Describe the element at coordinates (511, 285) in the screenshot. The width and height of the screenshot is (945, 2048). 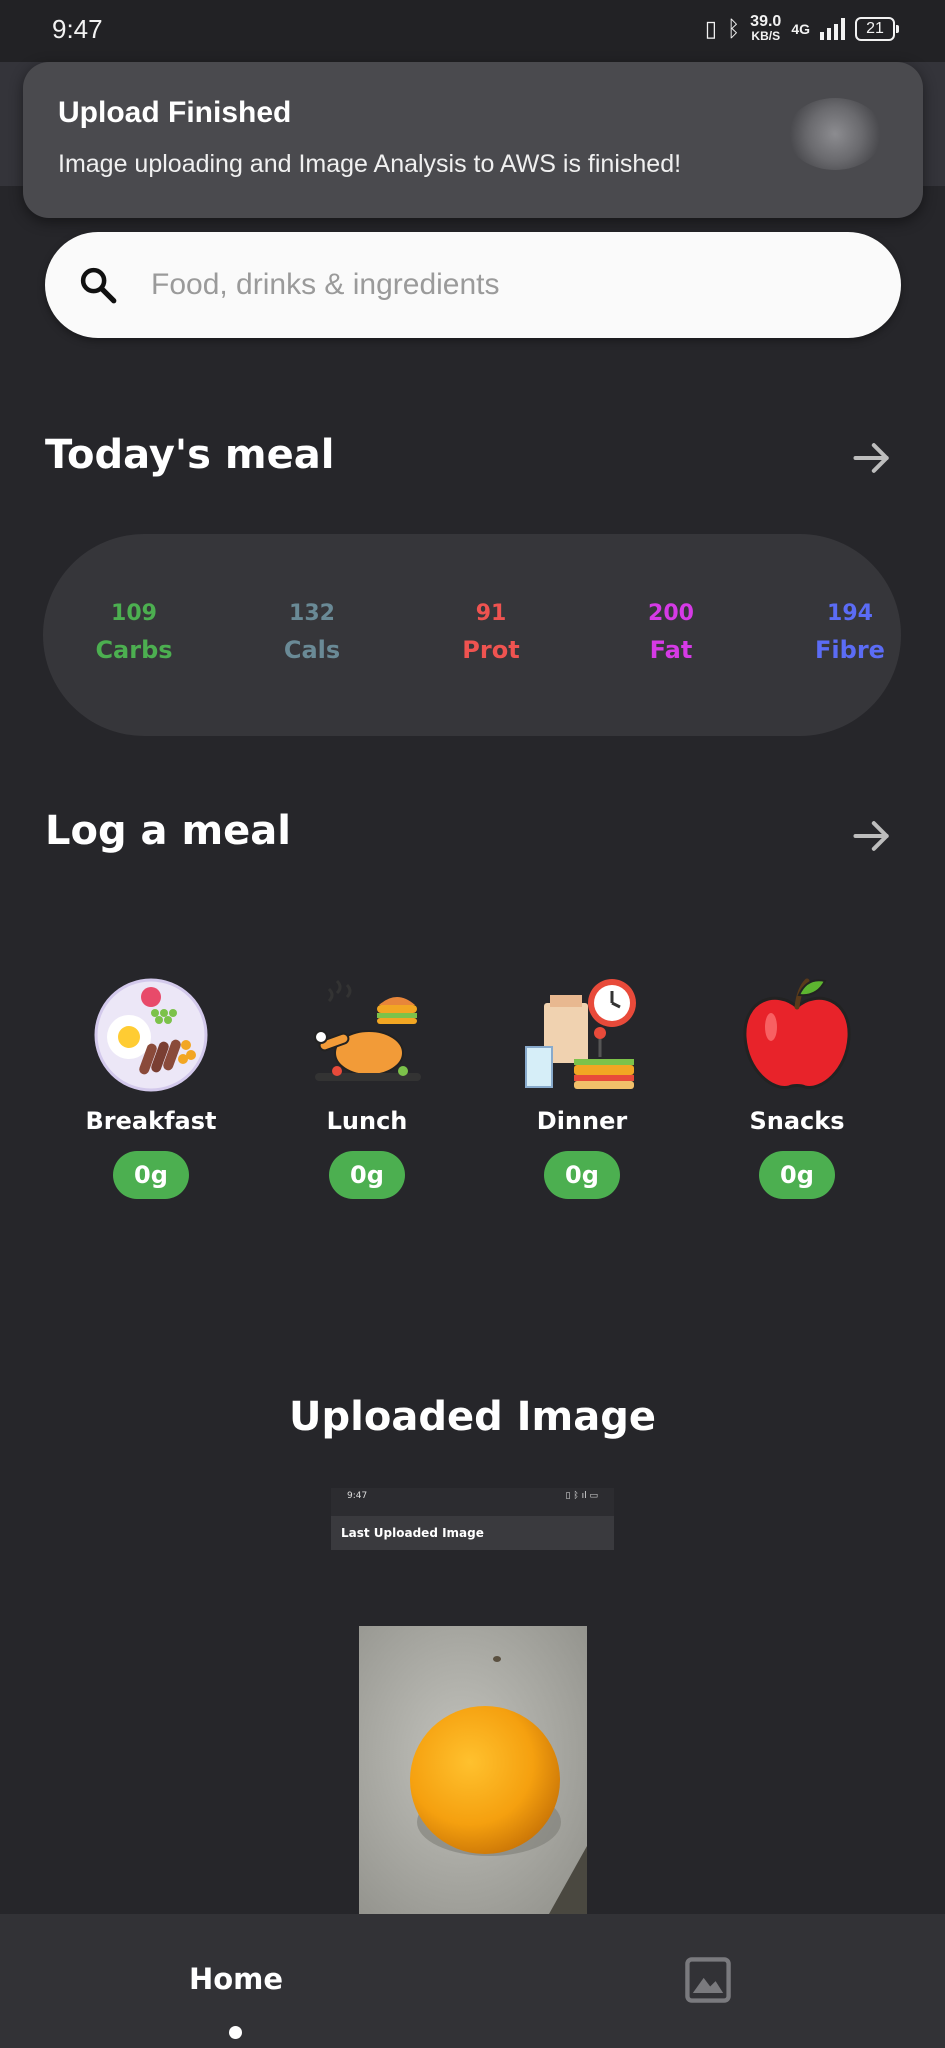
I see `search-input` at that location.